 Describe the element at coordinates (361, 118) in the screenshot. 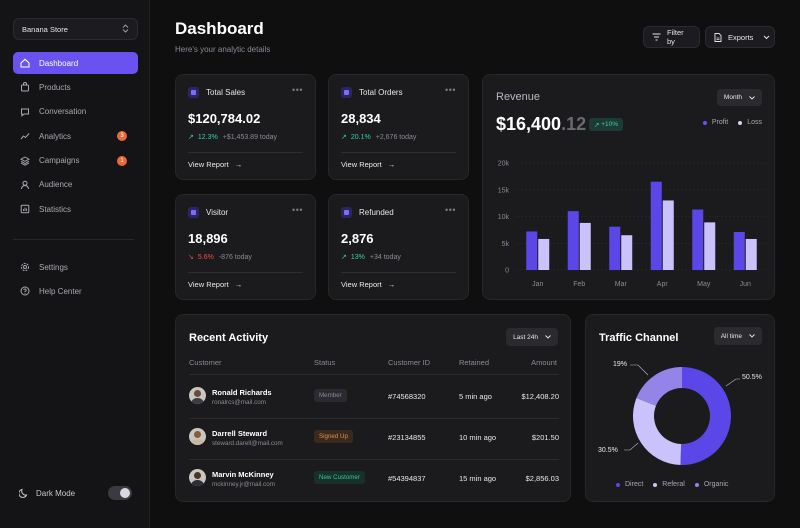

I see `stat-value: 28,834` at that location.